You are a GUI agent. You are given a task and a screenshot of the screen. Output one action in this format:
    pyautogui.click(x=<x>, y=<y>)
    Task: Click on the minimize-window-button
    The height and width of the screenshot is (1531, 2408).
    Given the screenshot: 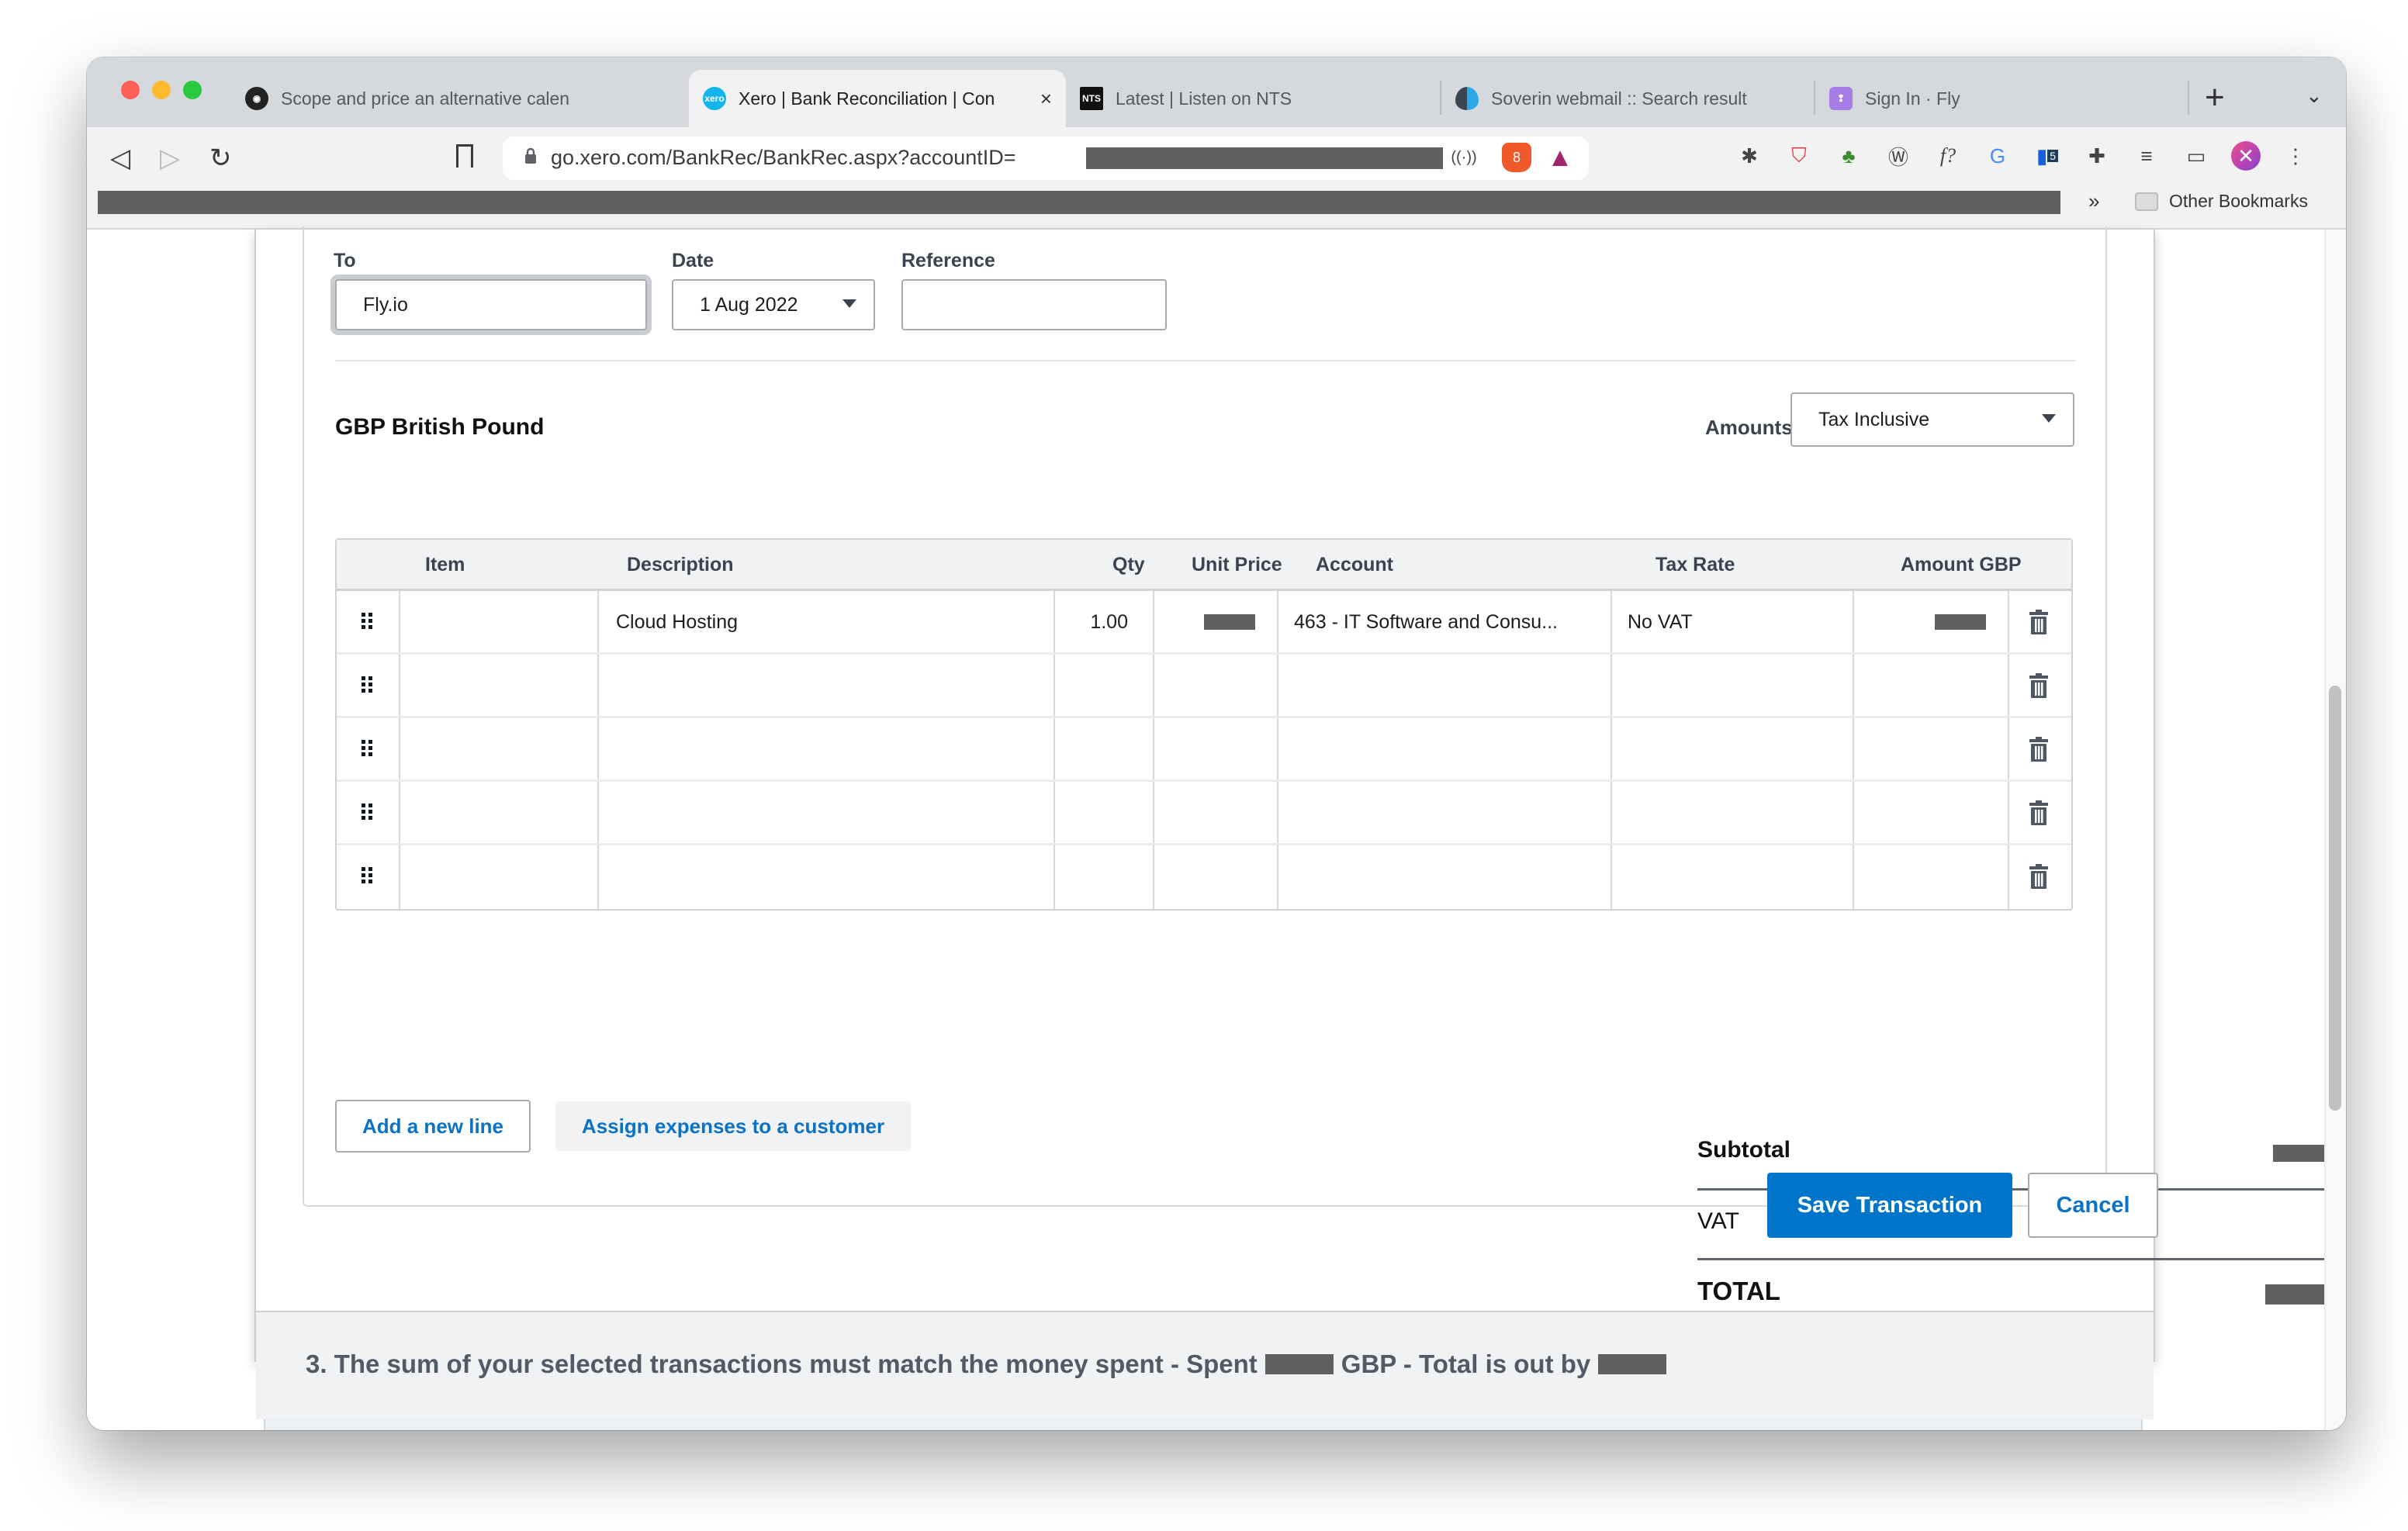 What is the action you would take?
    pyautogui.click(x=161, y=90)
    